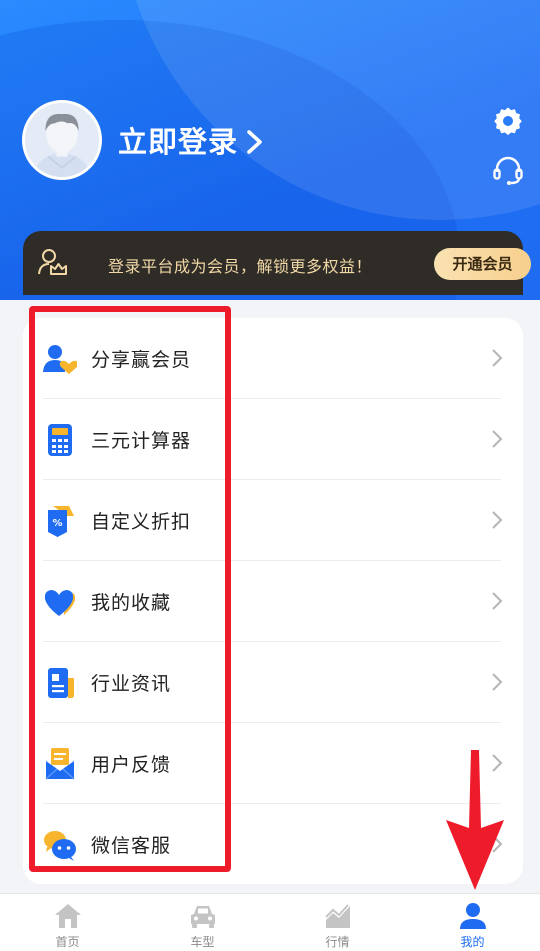  Describe the element at coordinates (472, 942) in the screenshot. I see `nav-label: 我的` at that location.